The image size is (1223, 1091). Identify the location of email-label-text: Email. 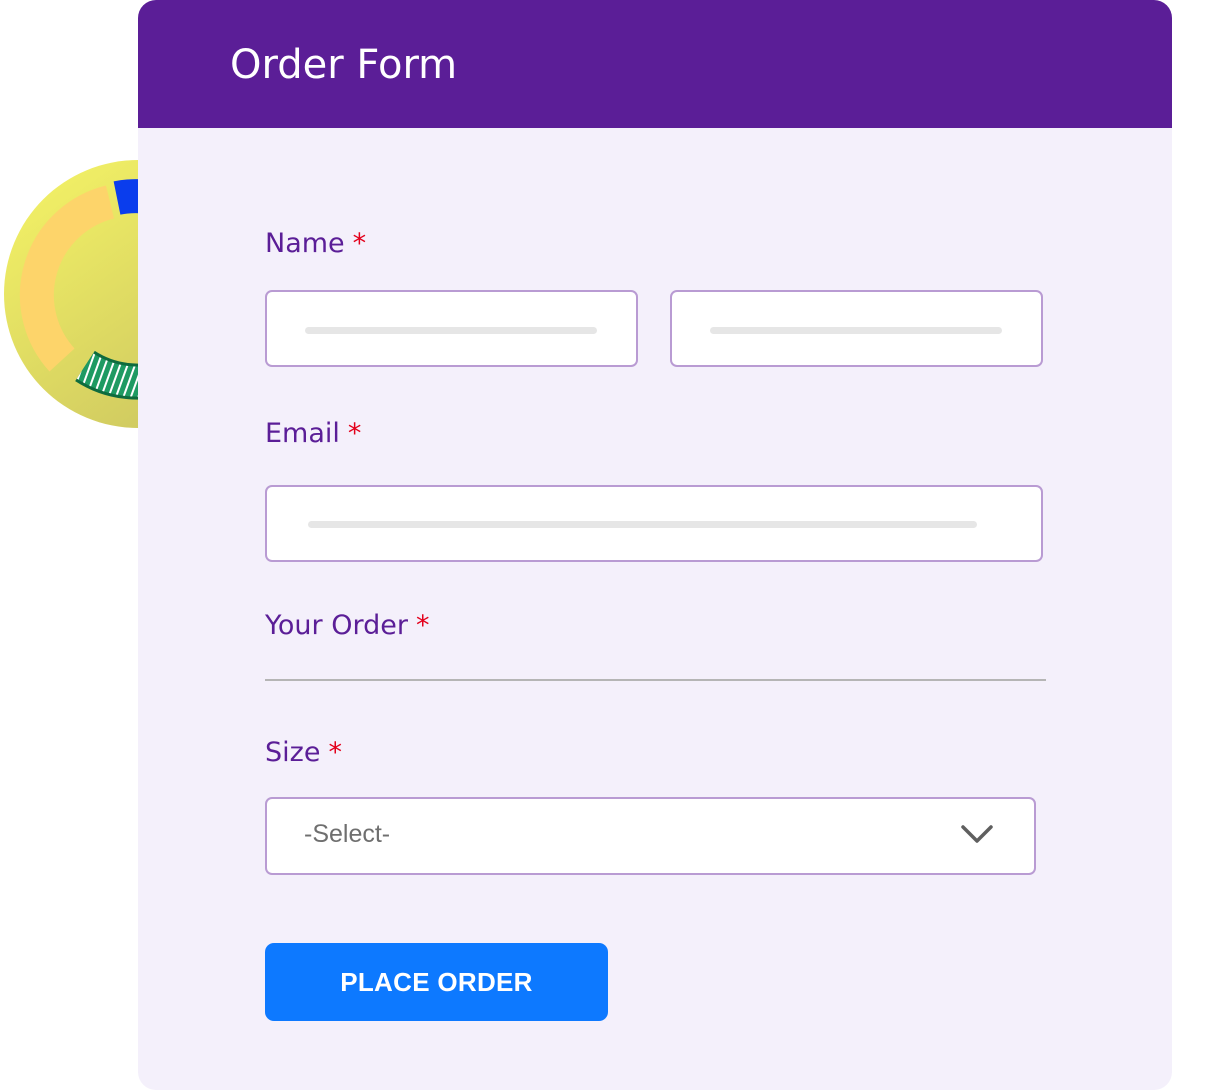
(302, 433).